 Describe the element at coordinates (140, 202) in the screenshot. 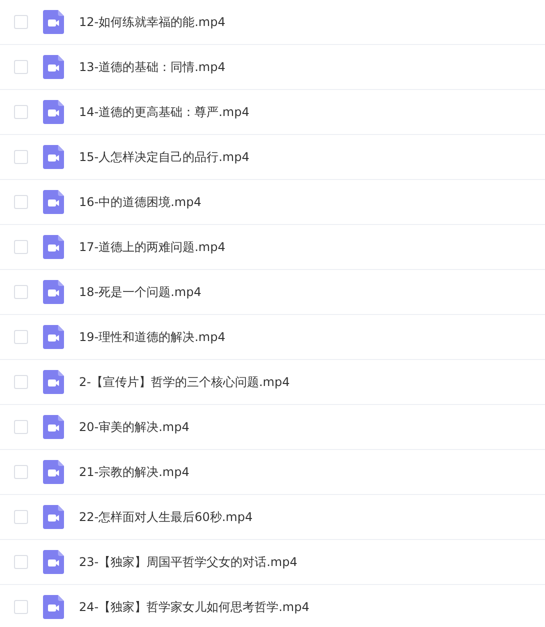

I see `file-name: 16-中的道德困境.mp4` at that location.